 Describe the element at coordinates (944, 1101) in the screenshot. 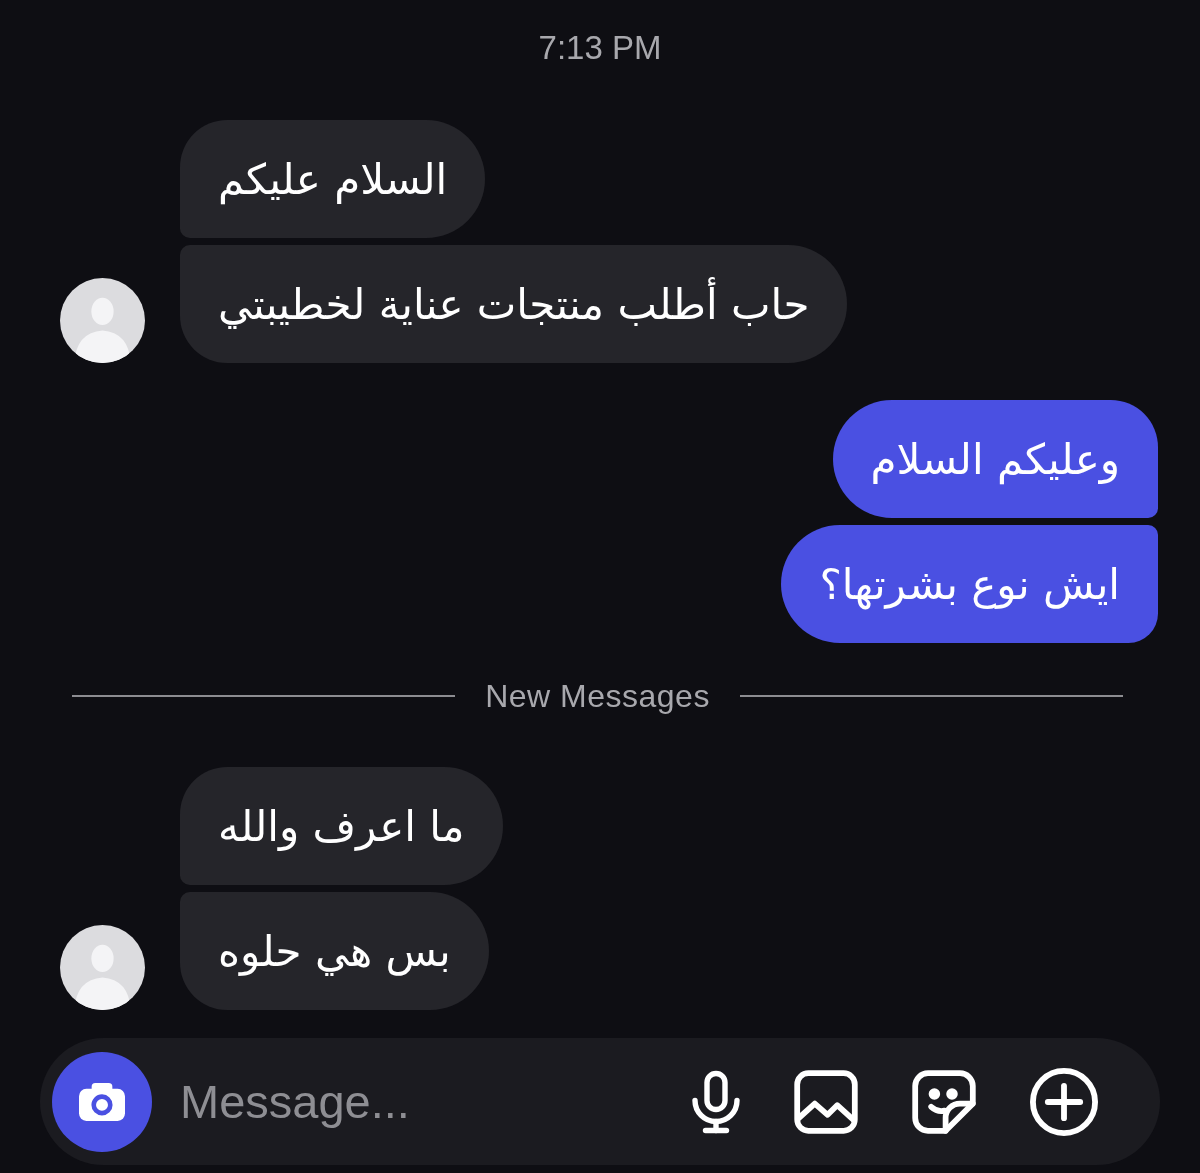

I see `sticker-icon` at that location.